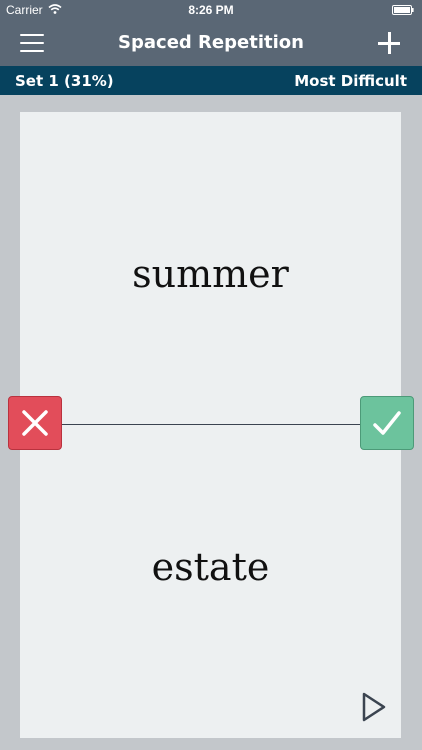  I want to click on card-back-word: estate, so click(210, 567).